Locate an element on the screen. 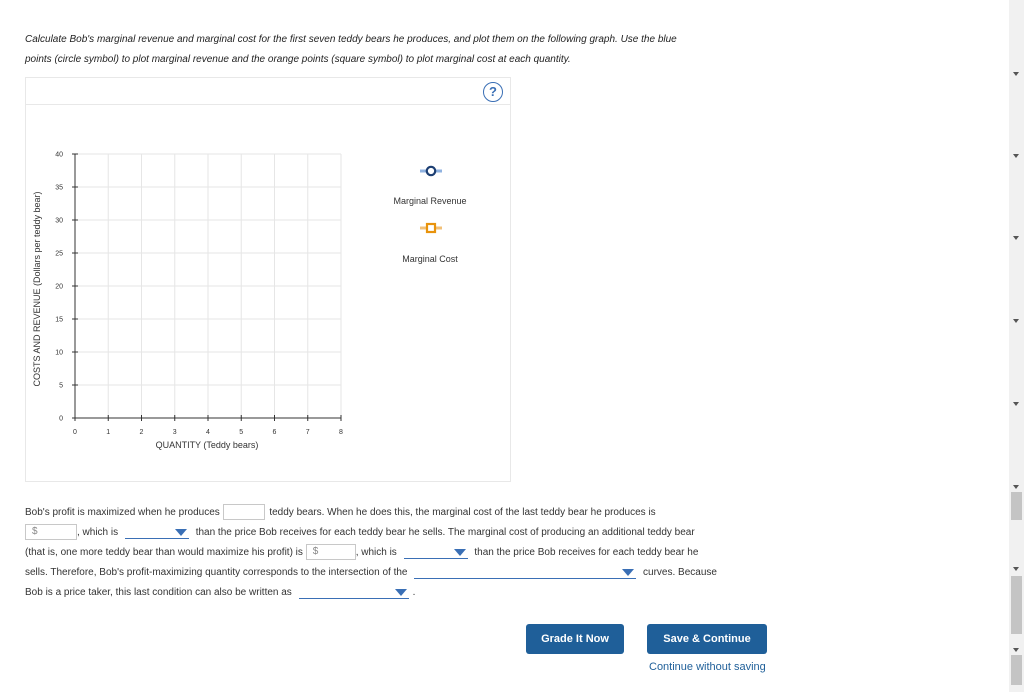 The image size is (1024, 692). x-tick-label: 6 is located at coordinates (275, 432).